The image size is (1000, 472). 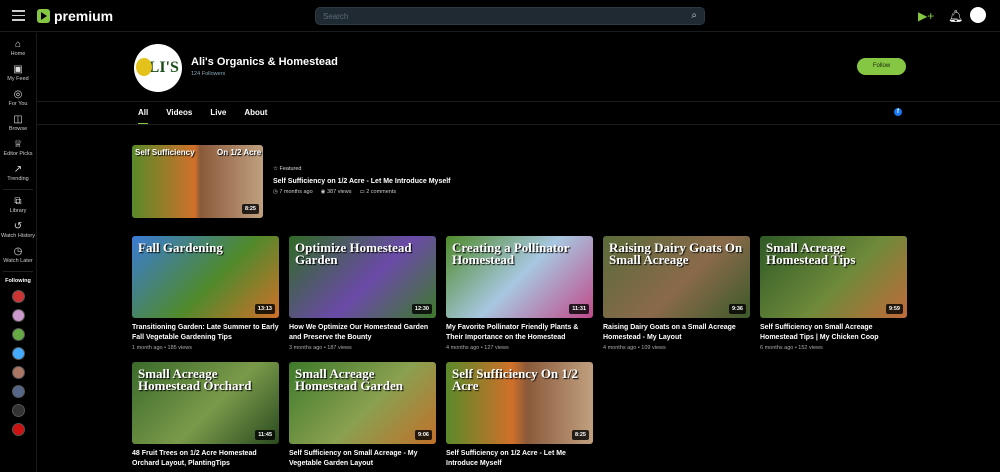 What do you see at coordinates (339, 192) in the screenshot?
I see `featured-views: 387 views` at bounding box center [339, 192].